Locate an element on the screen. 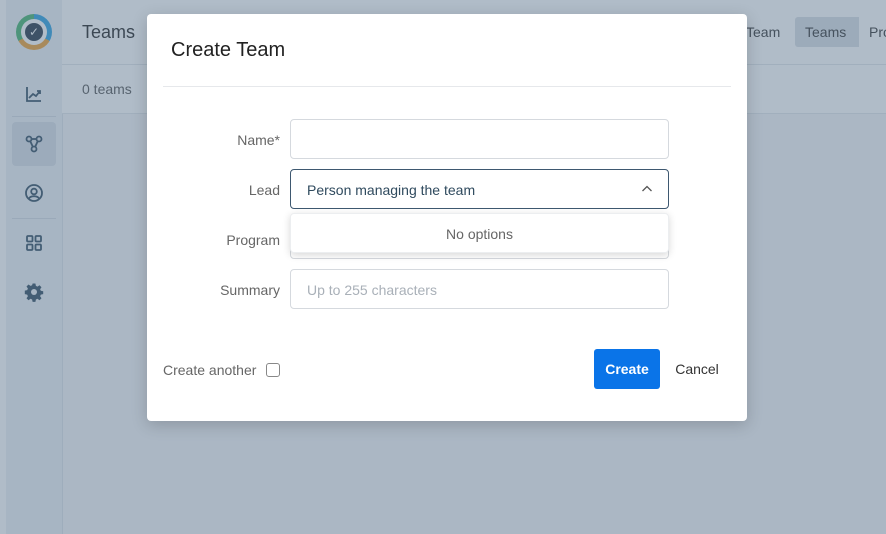 The height and width of the screenshot is (534, 886). summary-label: Summary is located at coordinates (250, 290).